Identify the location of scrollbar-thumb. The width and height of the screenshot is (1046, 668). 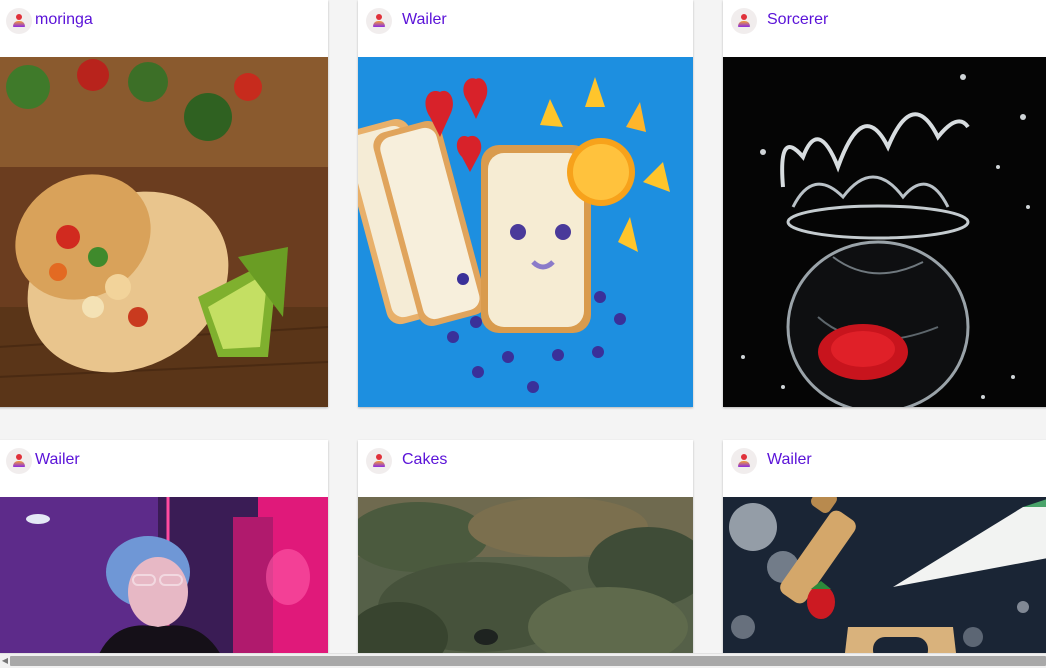
(528, 661).